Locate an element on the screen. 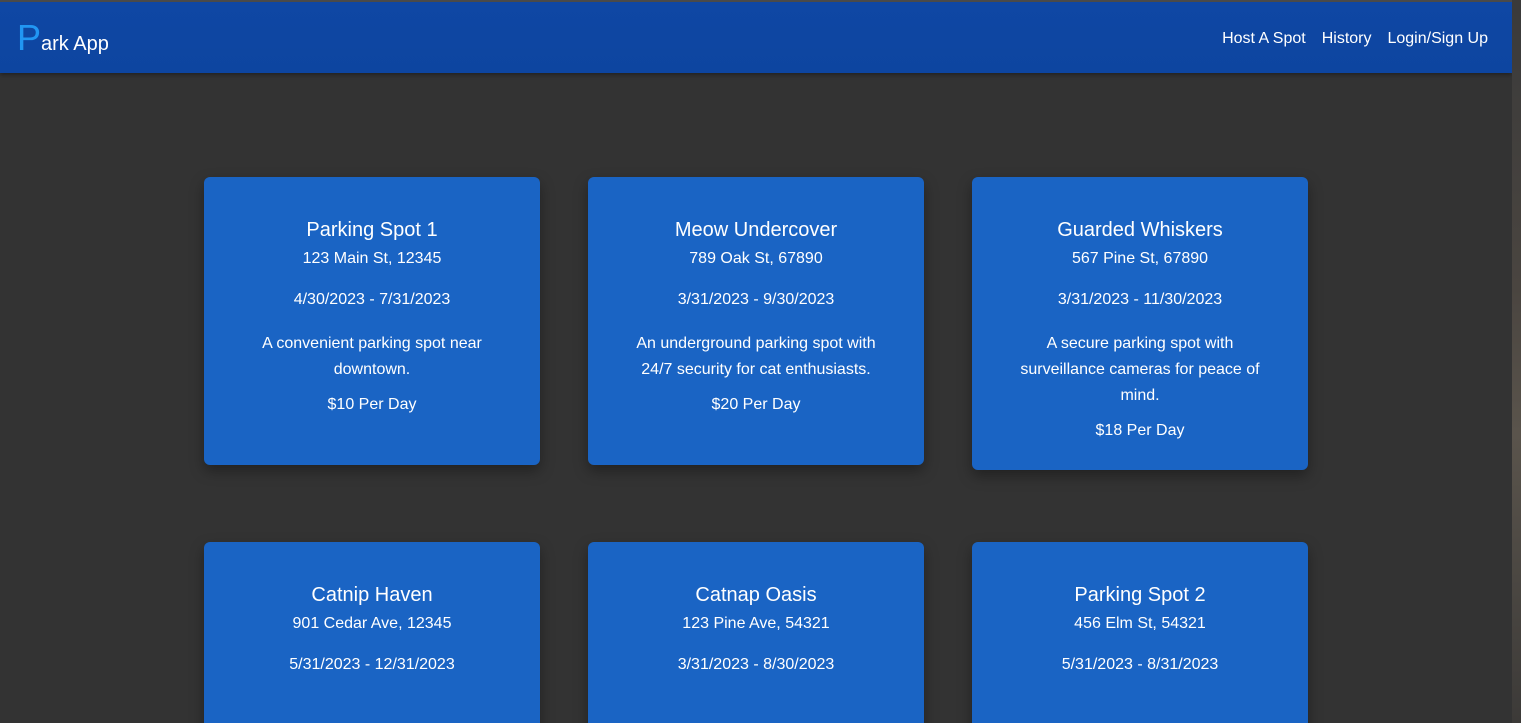 The image size is (1521, 723). nav-login-signup: Login/Sign Up is located at coordinates (1437, 39).